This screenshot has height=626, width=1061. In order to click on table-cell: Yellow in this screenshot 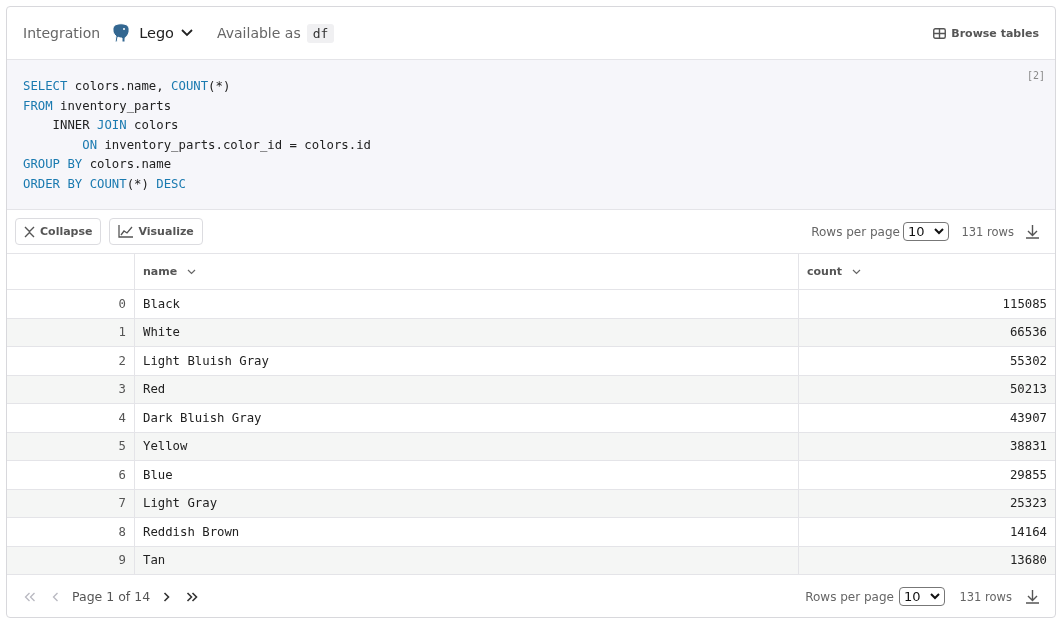, I will do `click(165, 446)`.